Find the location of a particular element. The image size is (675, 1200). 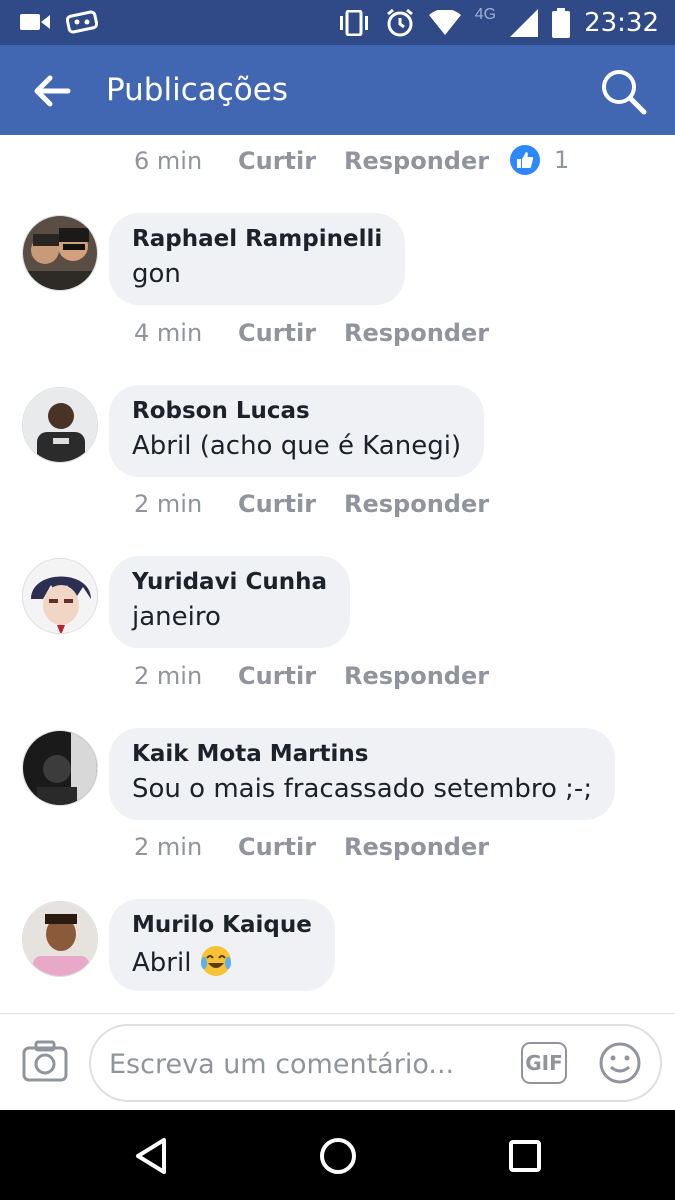

recent-apps-icon is located at coordinates (525, 1156).